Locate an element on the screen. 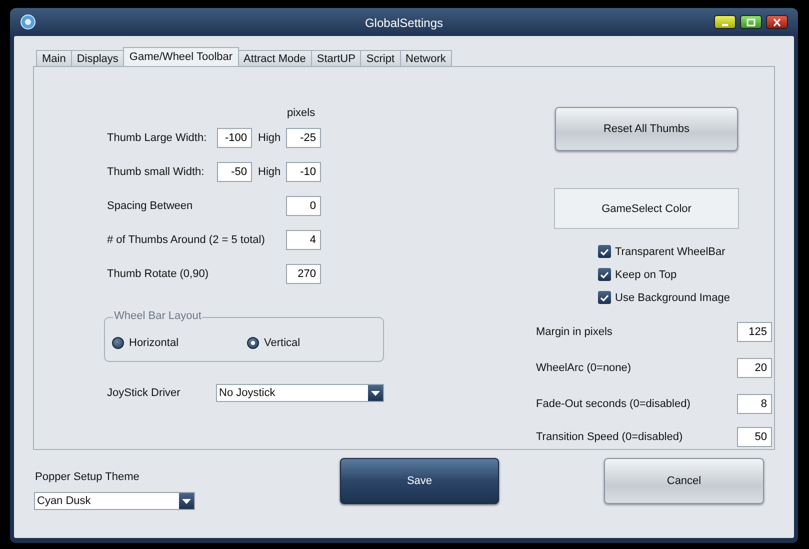  dropdown: No Joystick is located at coordinates (300, 393).